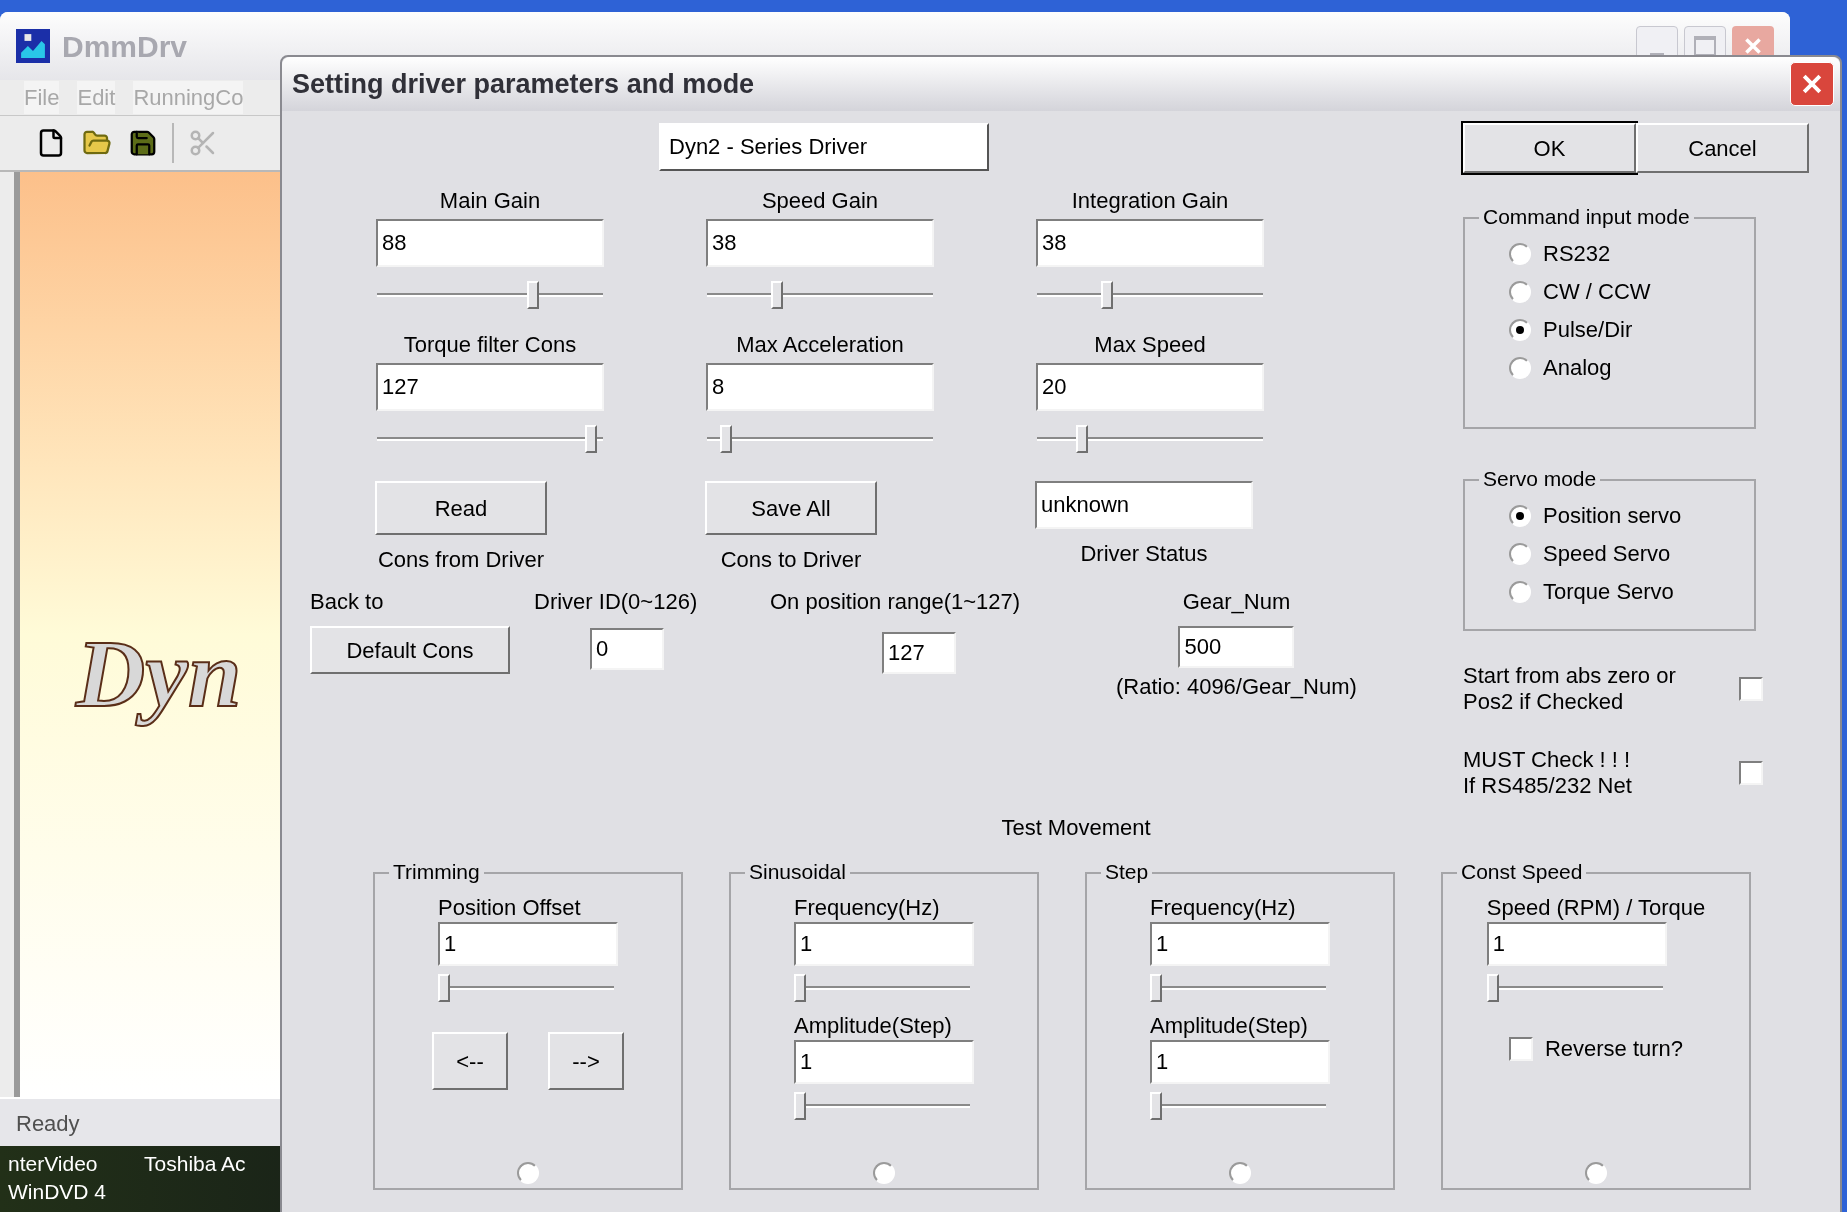 The image size is (1847, 1212). I want to click on ratio-note: (Ratio: 4096/Gear_Num), so click(1236, 687).